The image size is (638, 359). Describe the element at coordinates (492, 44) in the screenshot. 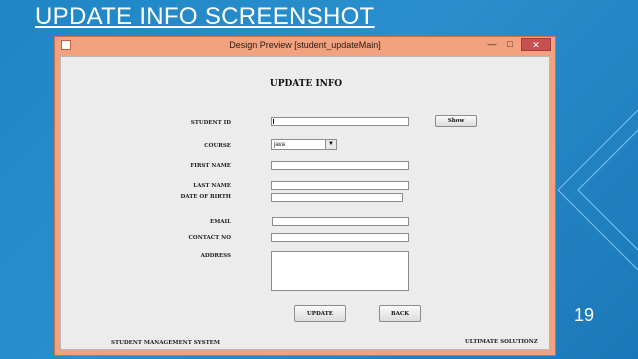

I see `minimize-icon: —` at that location.